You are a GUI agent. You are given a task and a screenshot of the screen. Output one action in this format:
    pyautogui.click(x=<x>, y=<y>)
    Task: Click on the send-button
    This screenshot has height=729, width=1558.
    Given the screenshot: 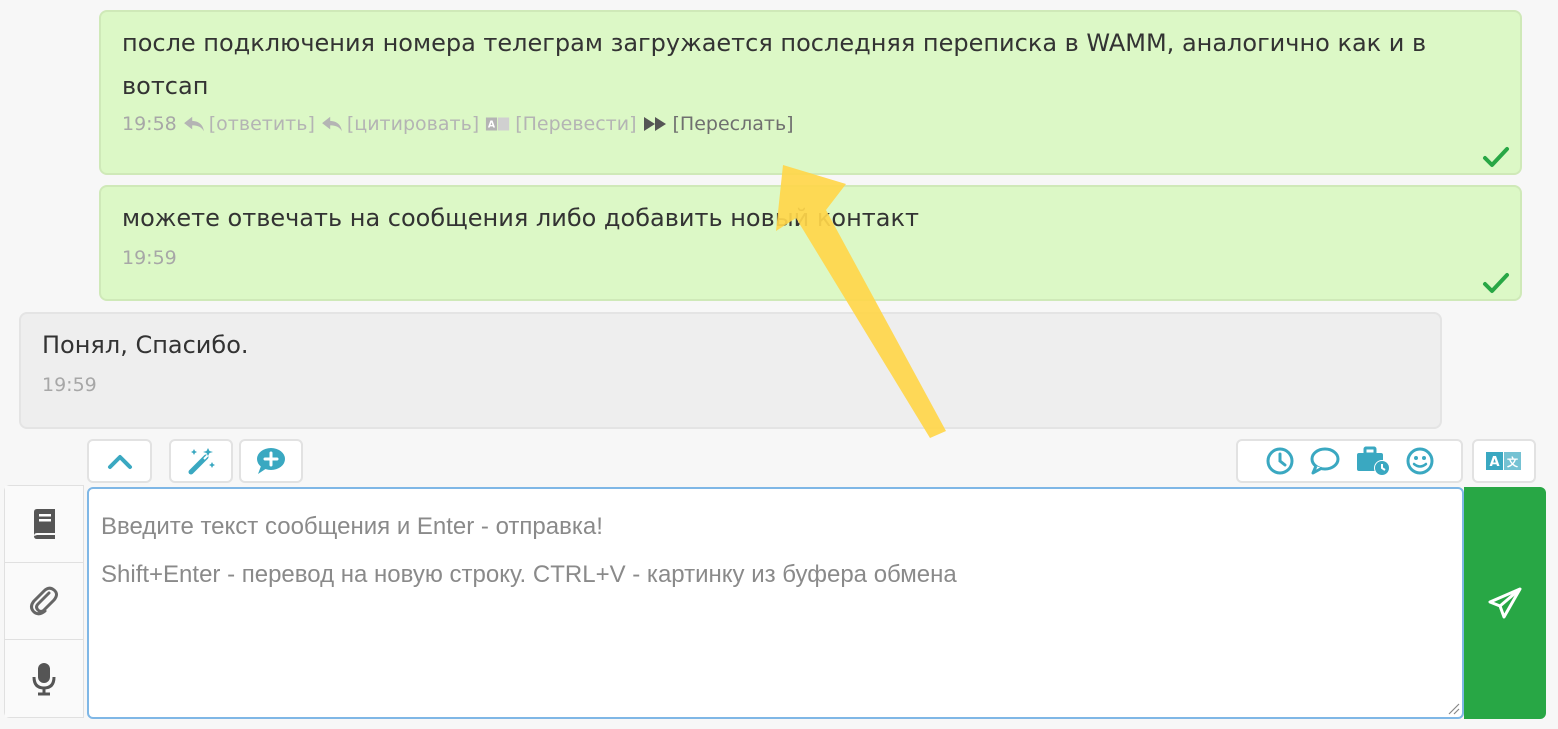 What is the action you would take?
    pyautogui.click(x=1505, y=603)
    